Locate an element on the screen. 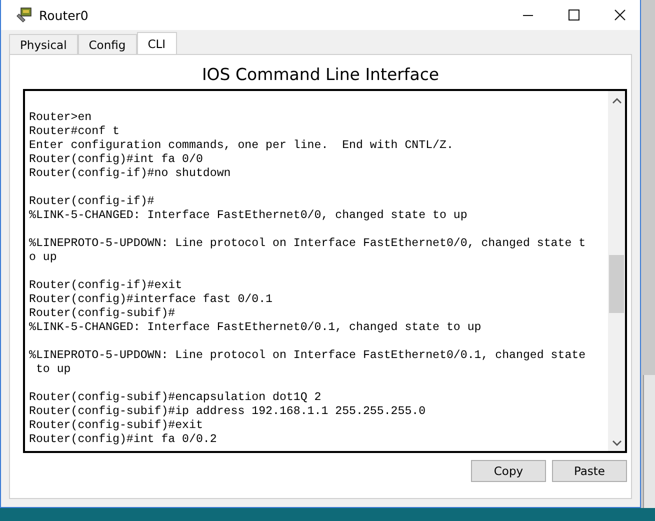 The image size is (655, 521). terminal-line: o up is located at coordinates (43, 257).